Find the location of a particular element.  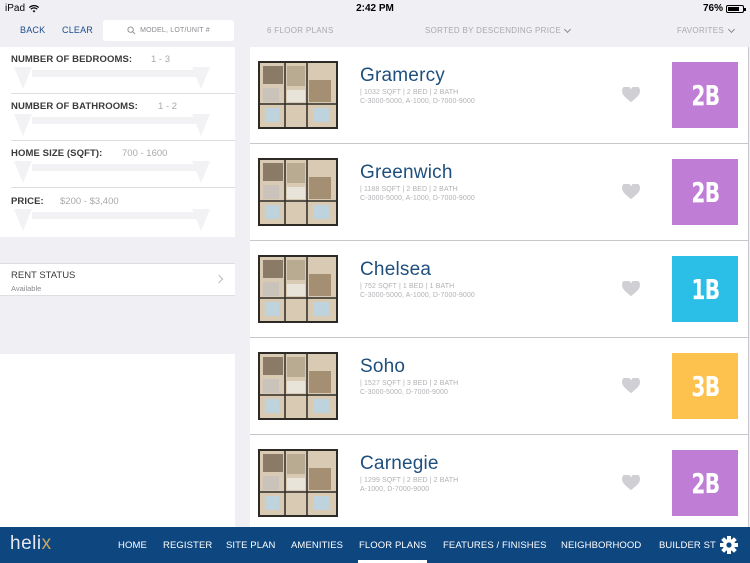

filter-bathrooms: NUMBER OF BATHROOMS: 1 - 2 is located at coordinates (117, 117).